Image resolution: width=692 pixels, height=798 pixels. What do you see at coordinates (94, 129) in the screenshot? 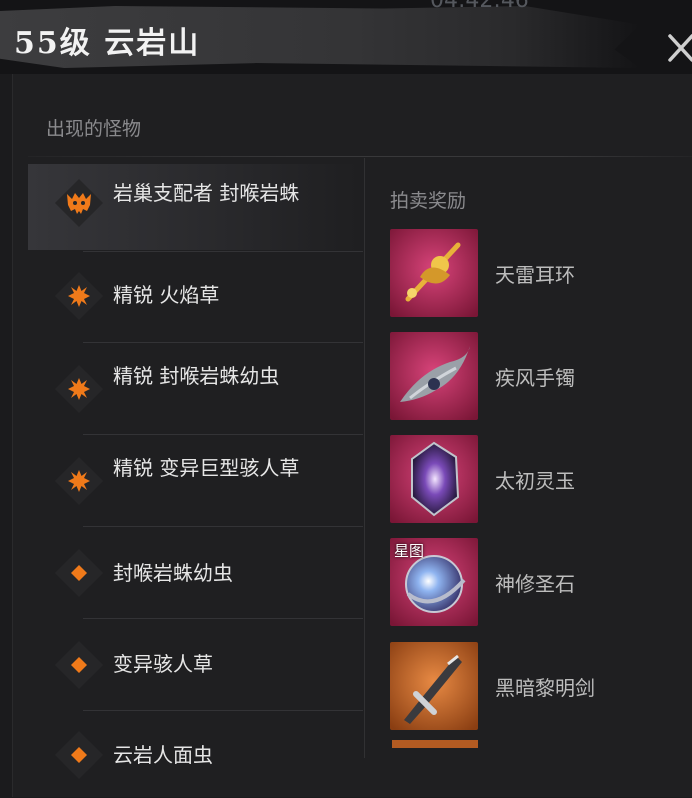
I see `monsters-section-label: 出现的怪物` at bounding box center [94, 129].